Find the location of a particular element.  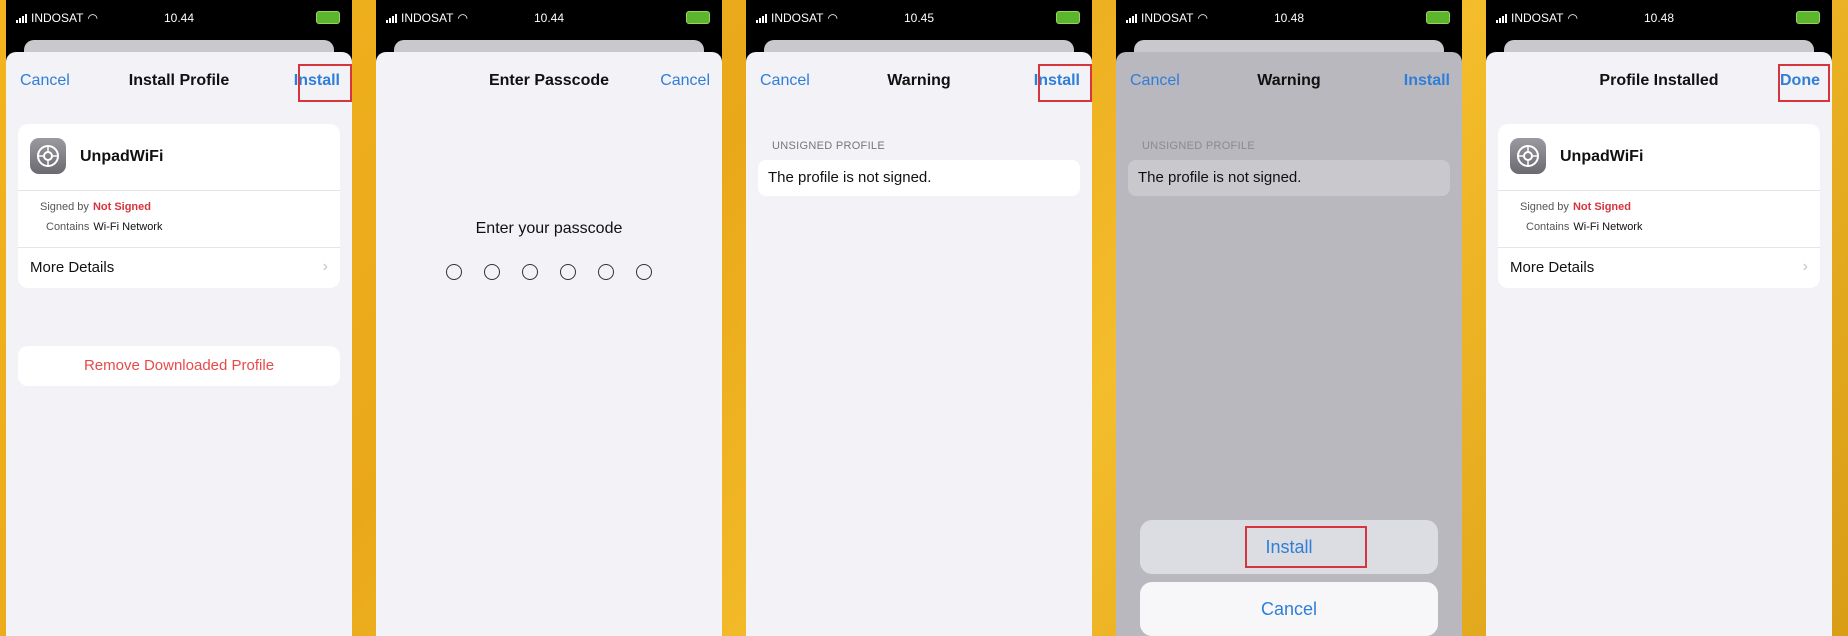

status-time: 10.45 is located at coordinates (919, 18).